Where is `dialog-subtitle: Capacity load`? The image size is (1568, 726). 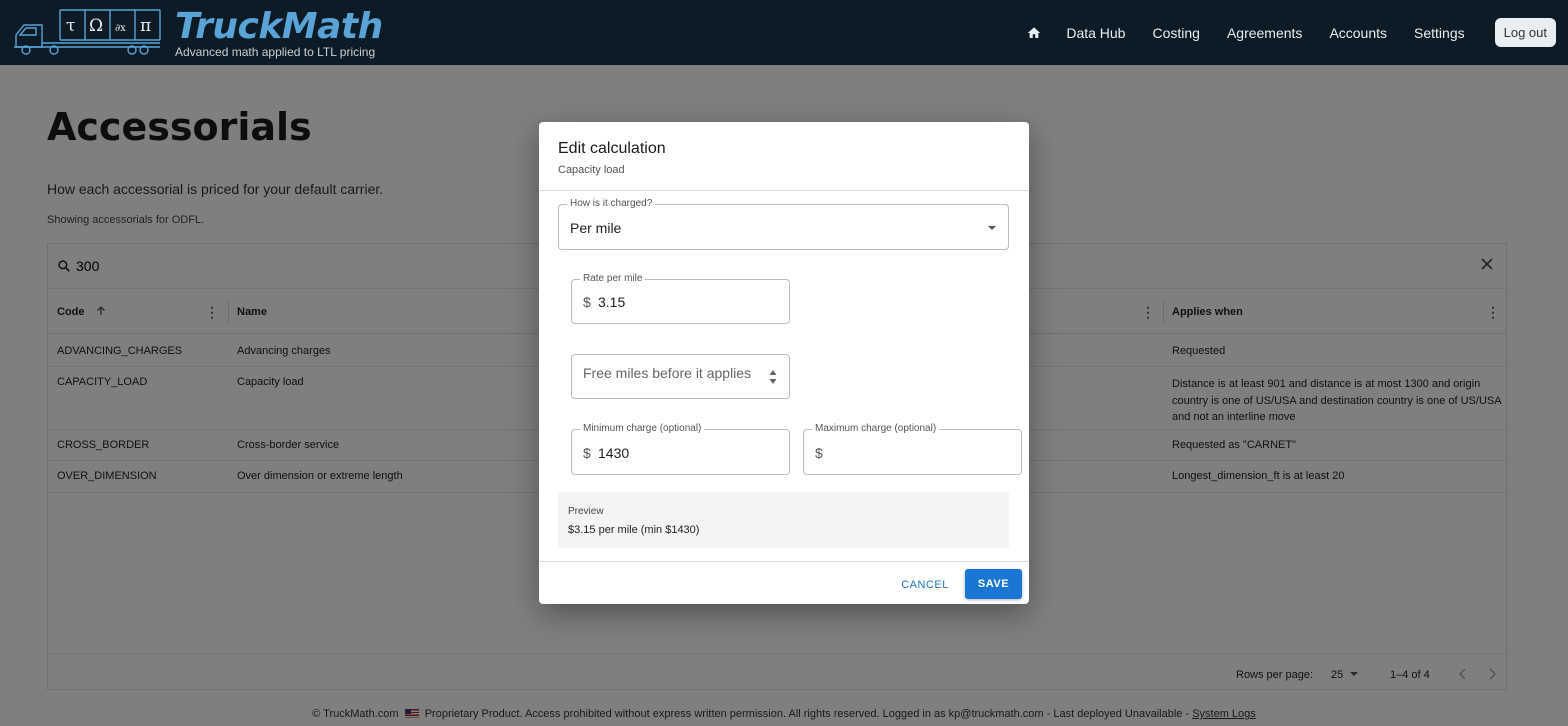 dialog-subtitle: Capacity load is located at coordinates (591, 170).